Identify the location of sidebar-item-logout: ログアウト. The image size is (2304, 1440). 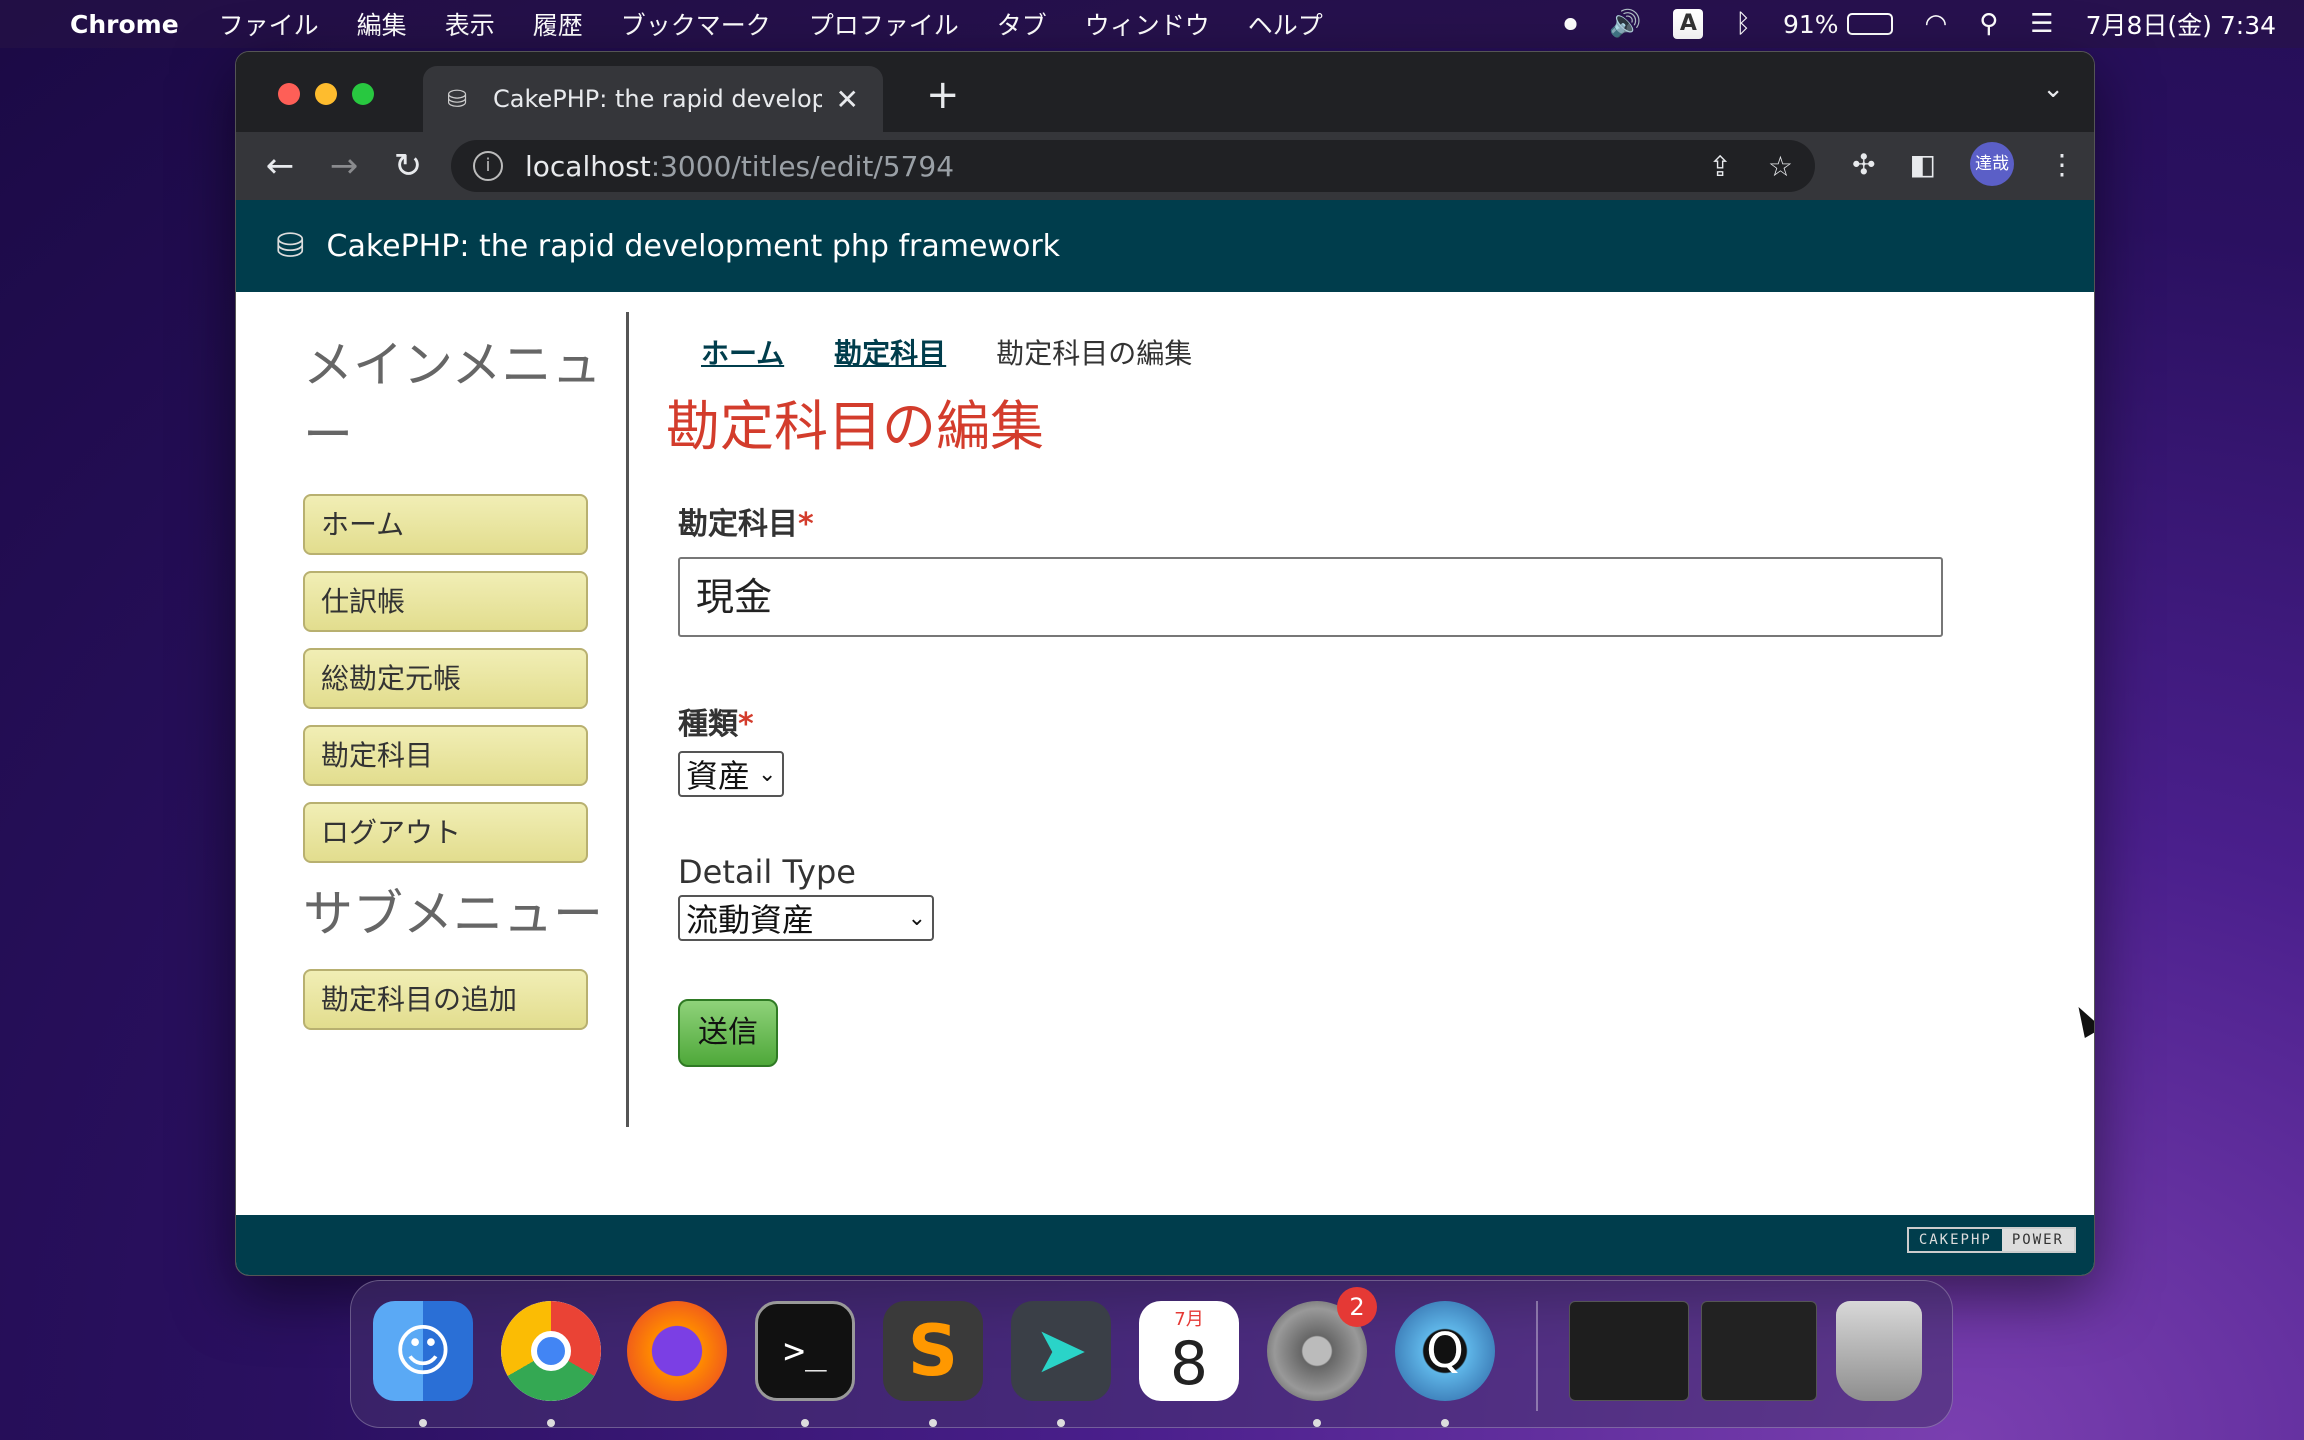
(445, 832).